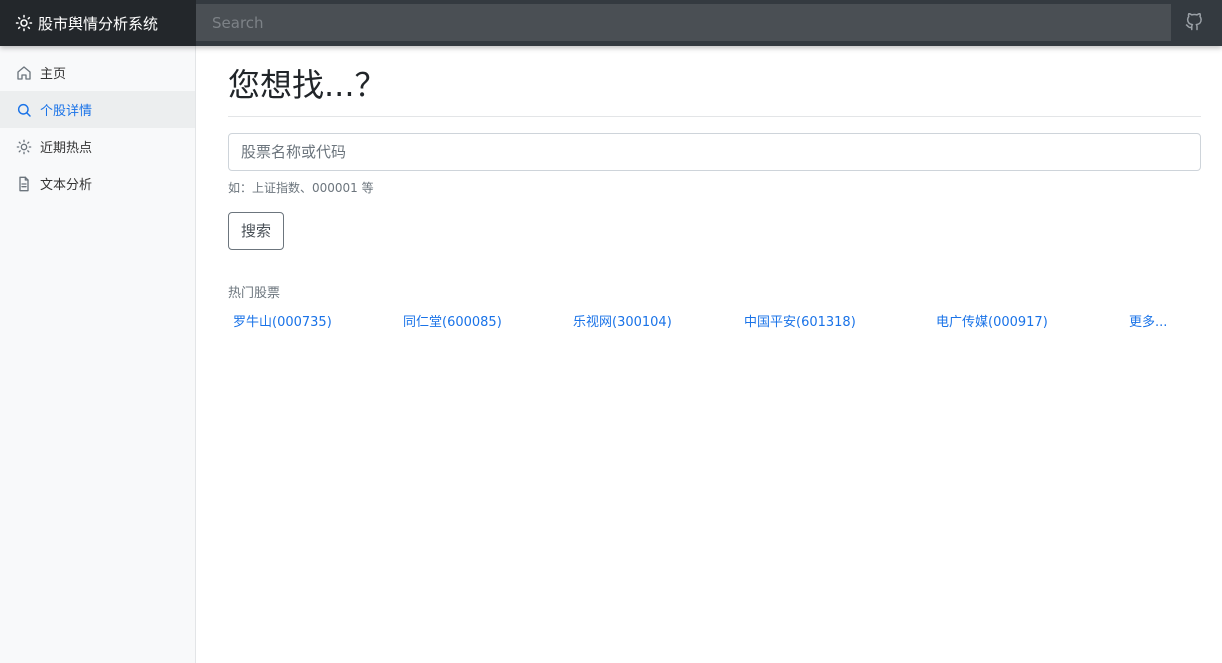 Image resolution: width=1222 pixels, height=663 pixels. I want to click on sidebar-item-text-analysis: 文本分析, so click(97, 183).